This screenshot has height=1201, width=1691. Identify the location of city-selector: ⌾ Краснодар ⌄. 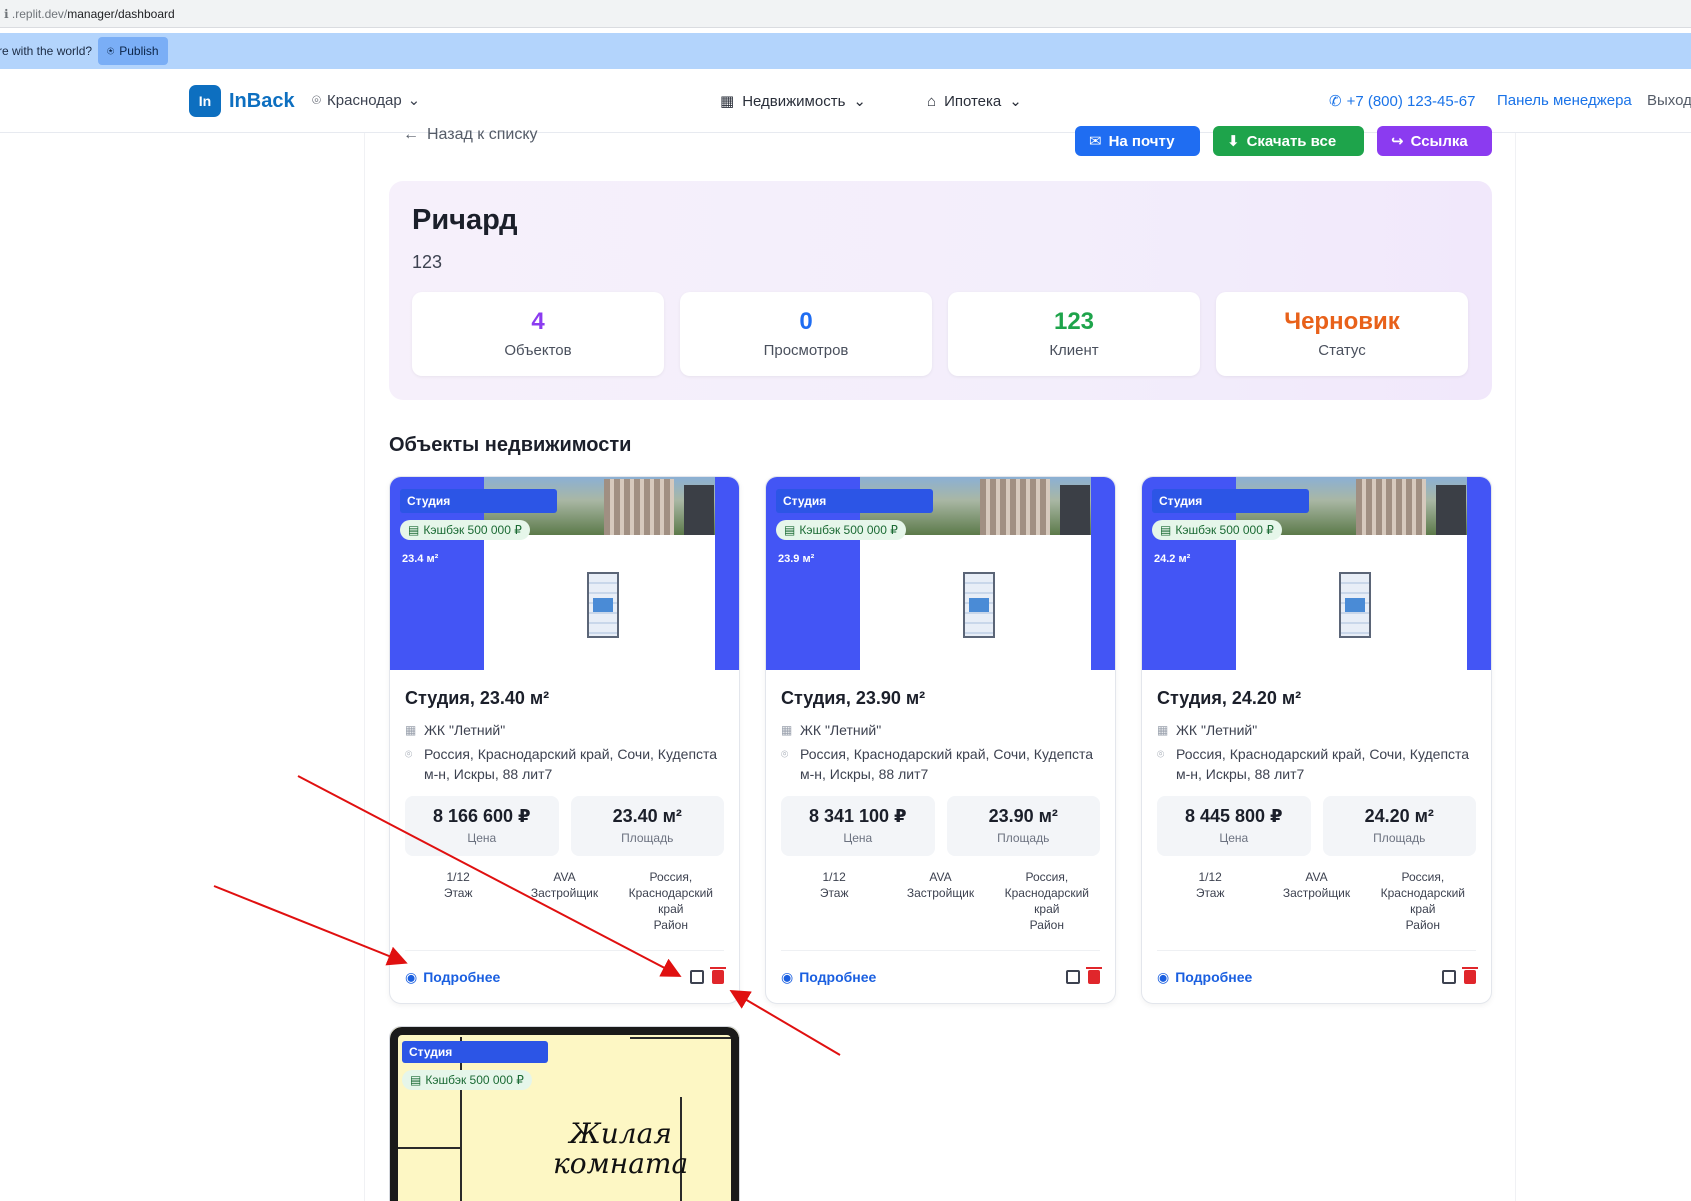
(366, 100).